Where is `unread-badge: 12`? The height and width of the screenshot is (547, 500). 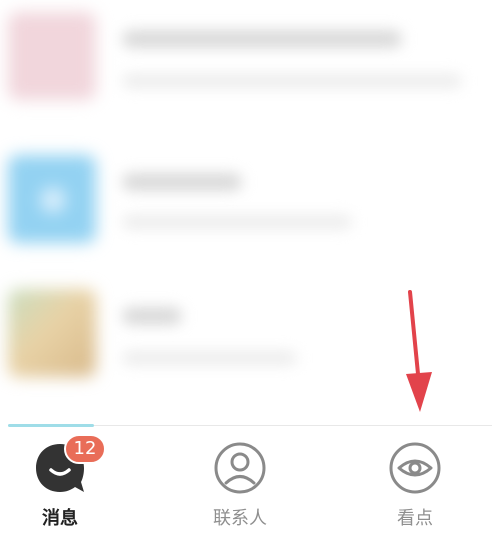
unread-badge: 12 is located at coordinates (85, 449).